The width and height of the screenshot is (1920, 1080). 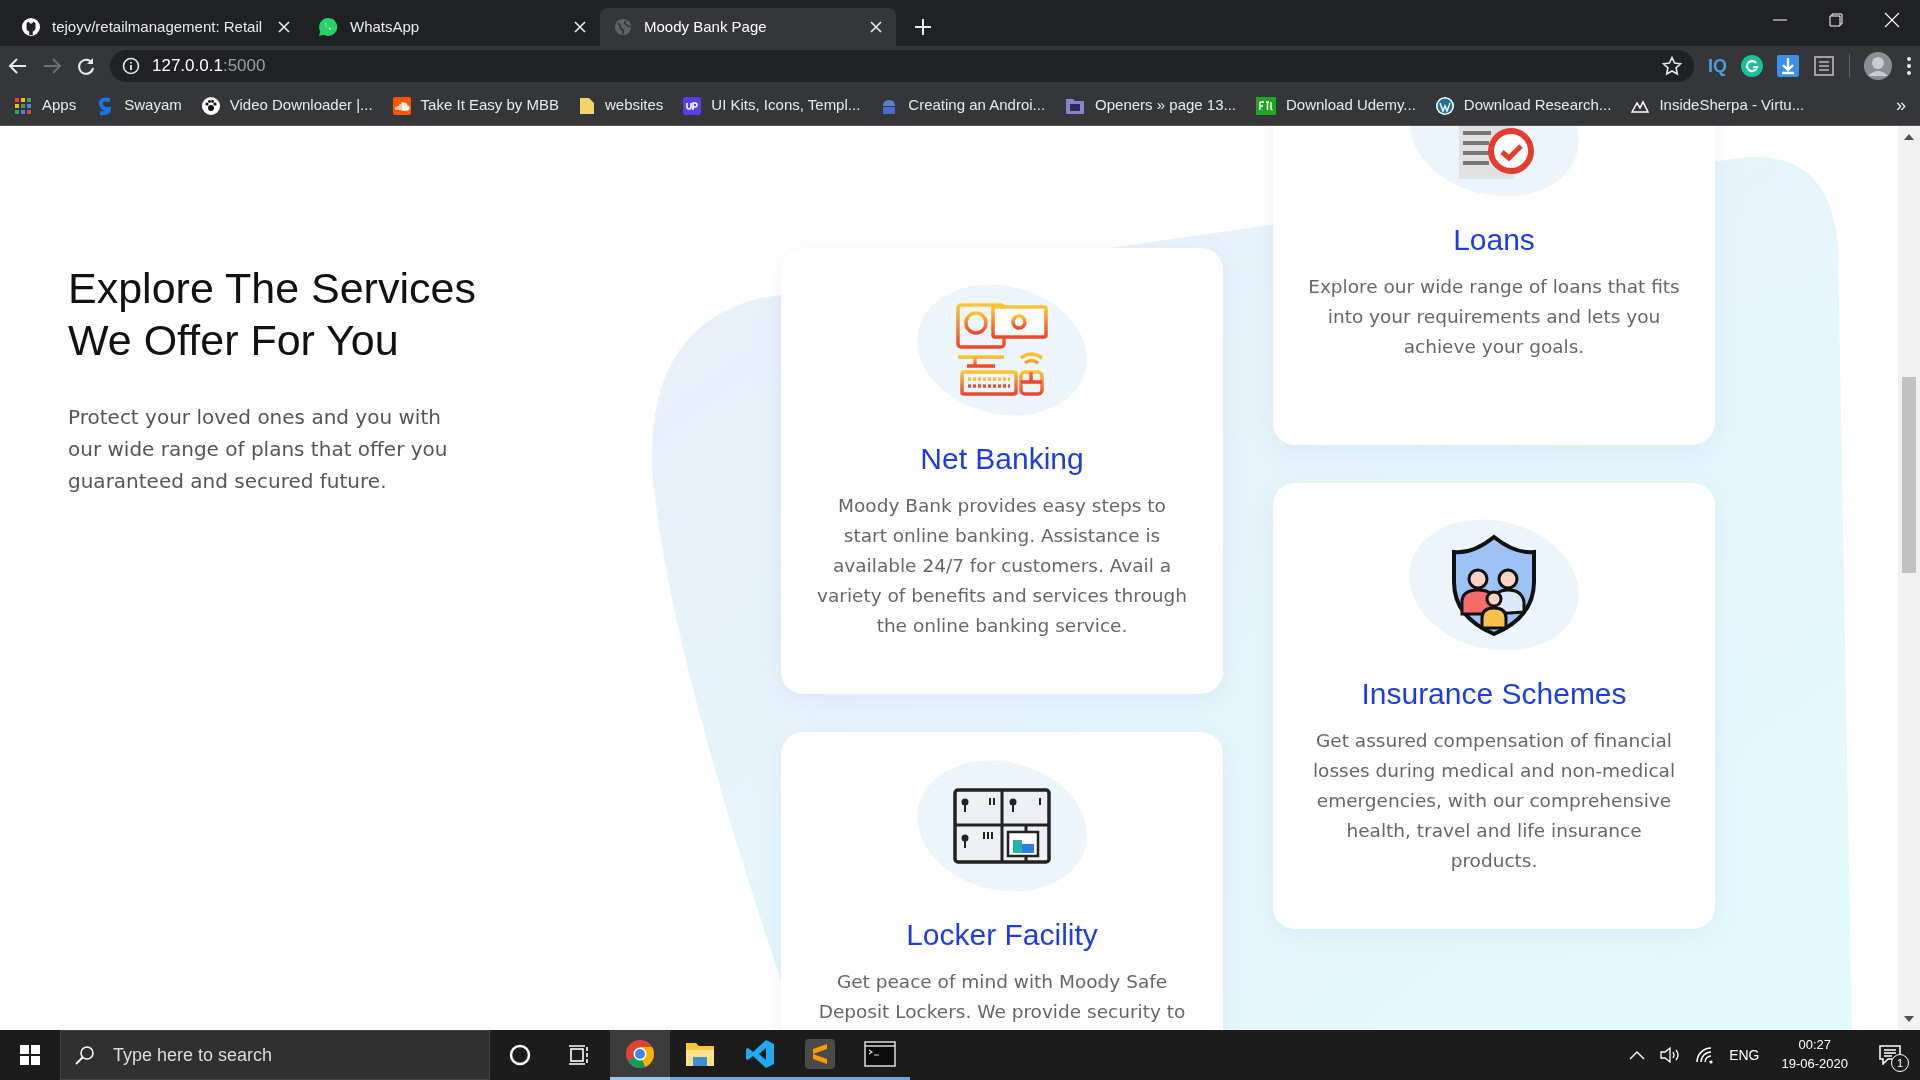 I want to click on search-box: Type here to search, so click(x=275, y=1055).